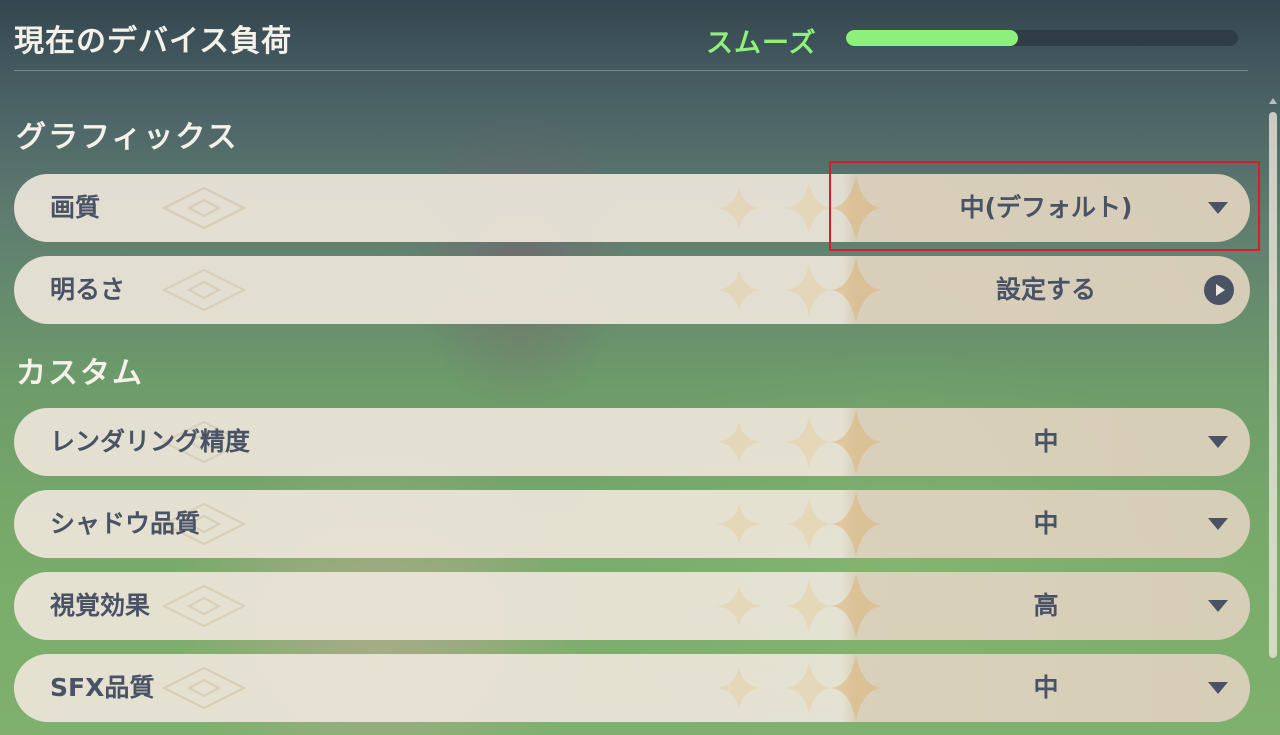 The width and height of the screenshot is (1280, 735). I want to click on setting-label-visual-effects: 視覚効果, so click(100, 605).